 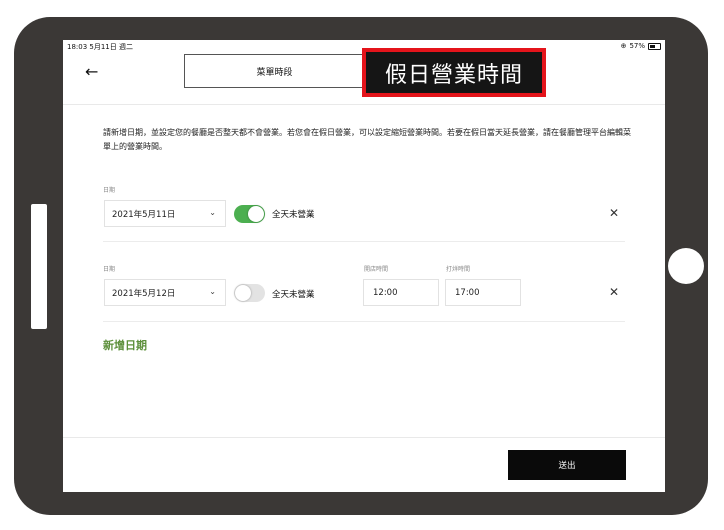 What do you see at coordinates (686, 266) in the screenshot?
I see `tablet-home-button` at bounding box center [686, 266].